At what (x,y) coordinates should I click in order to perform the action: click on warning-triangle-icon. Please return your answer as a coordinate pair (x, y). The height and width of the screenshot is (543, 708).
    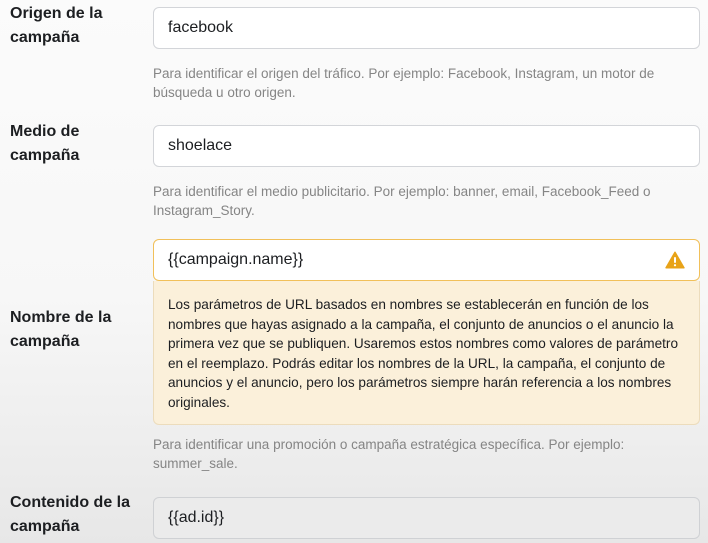
    Looking at the image, I should click on (675, 260).